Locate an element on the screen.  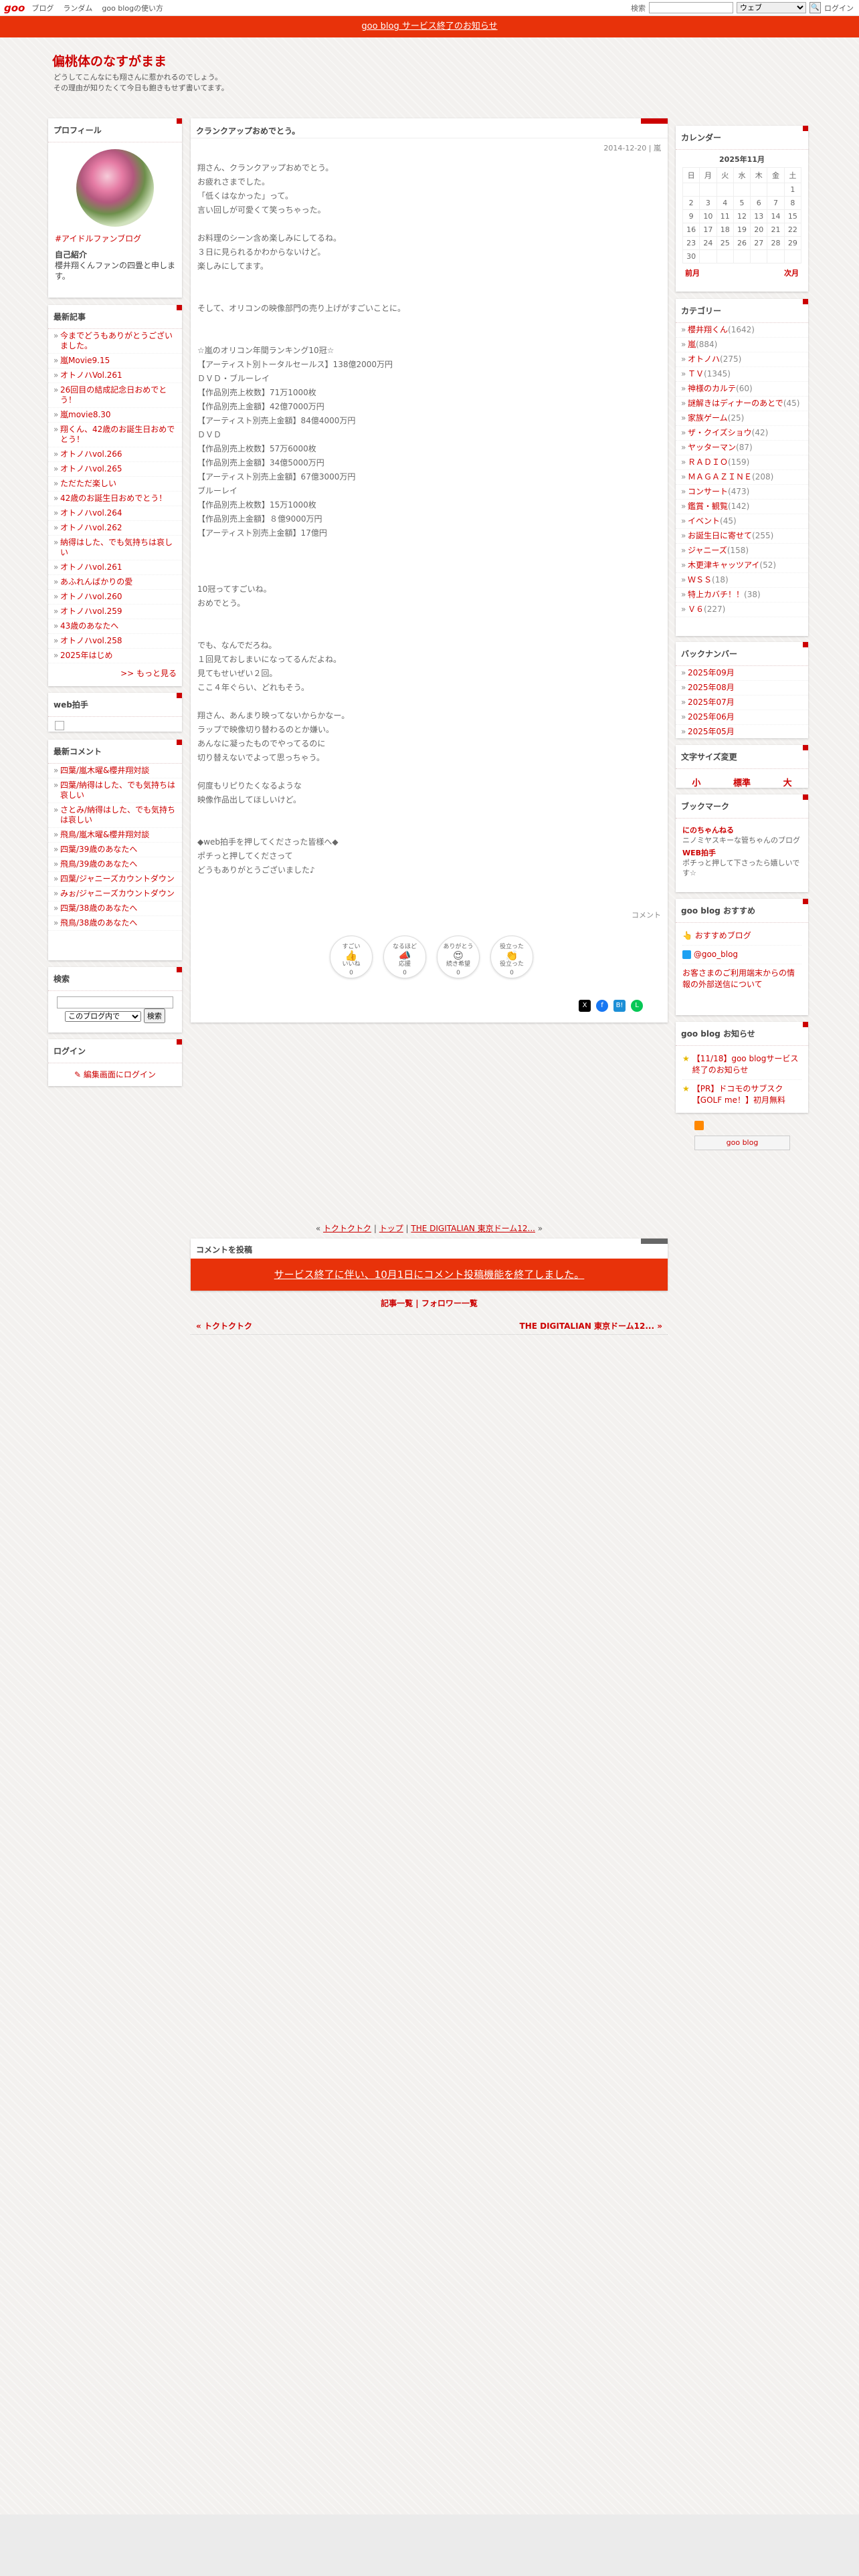
reaction-button: すごい 👍 いいね 0 is located at coordinates (351, 957).